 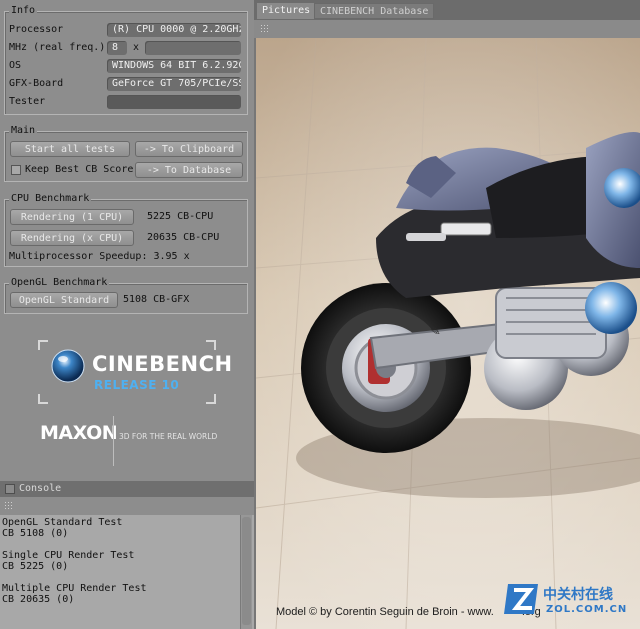 What do you see at coordinates (156, 299) in the screenshot?
I see `opengl-standard-result: 5108 CB-GFX` at bounding box center [156, 299].